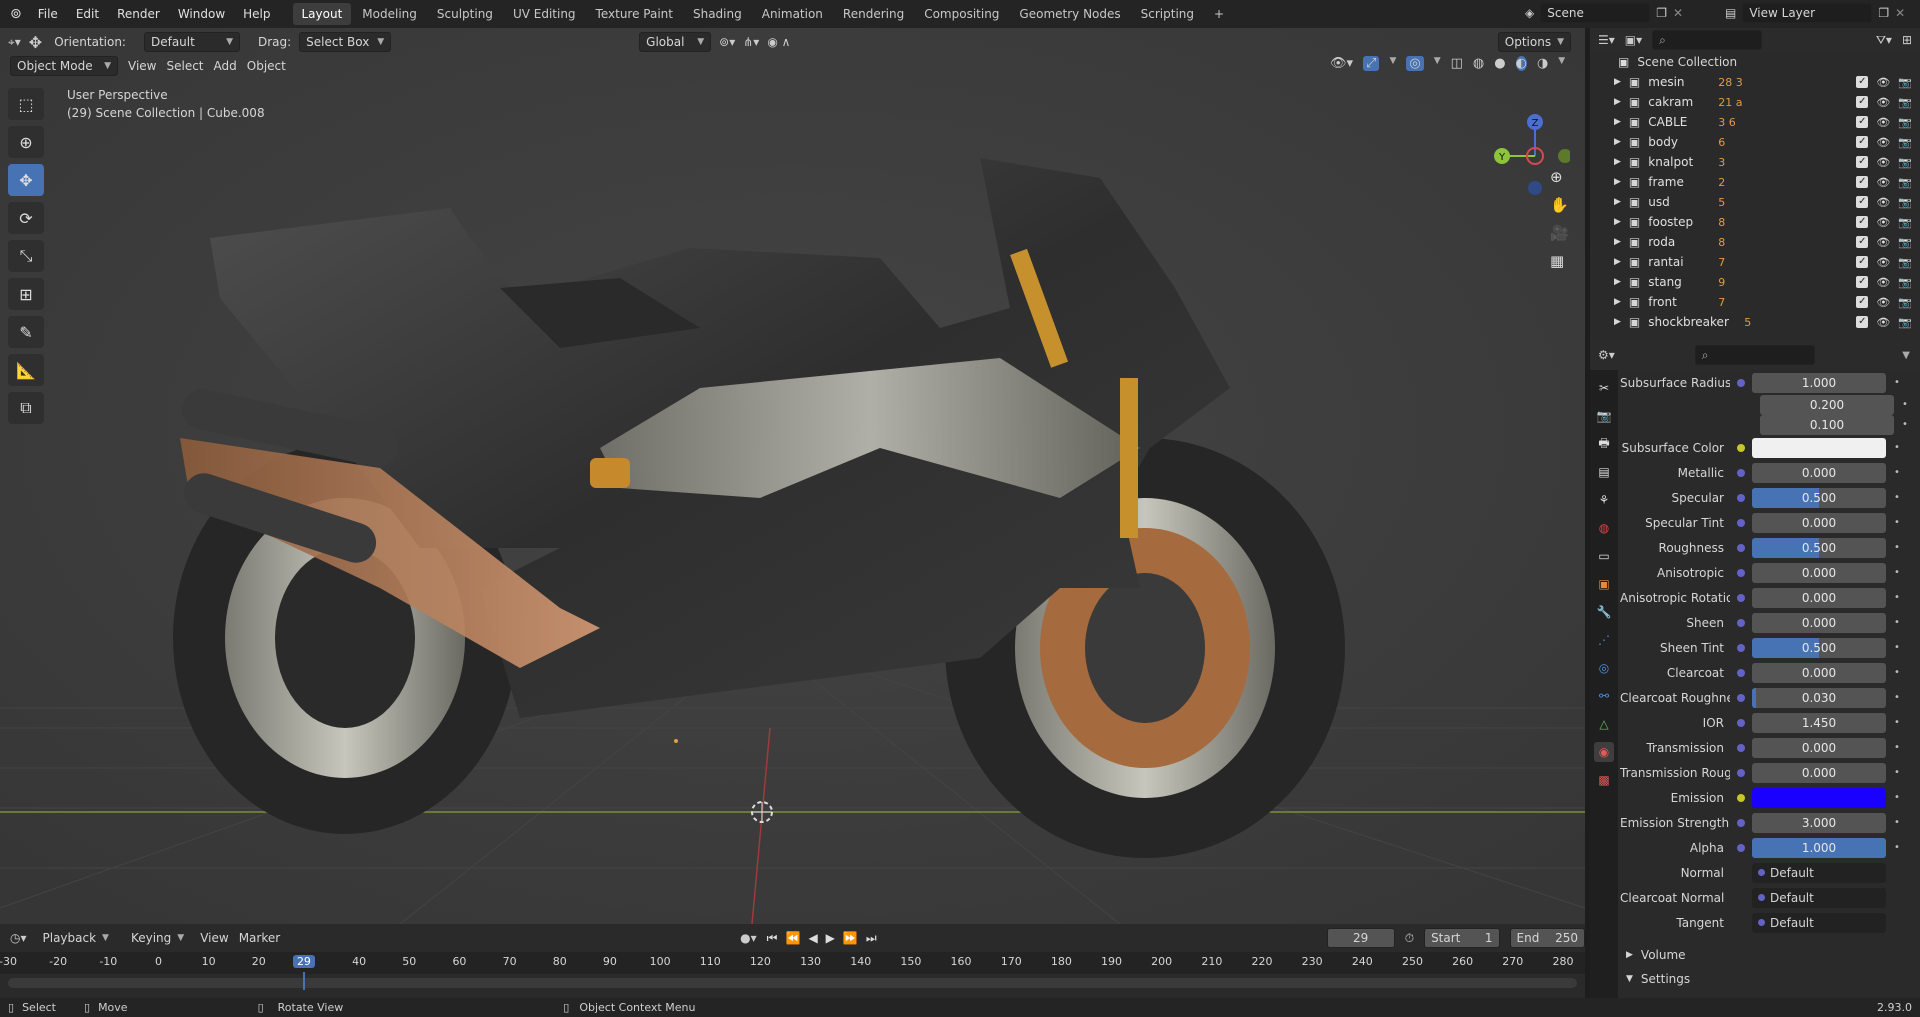 Image resolution: width=1920 pixels, height=1017 pixels. What do you see at coordinates (675, 42) in the screenshot?
I see `transform-orientation-dropdown: Global ▼` at bounding box center [675, 42].